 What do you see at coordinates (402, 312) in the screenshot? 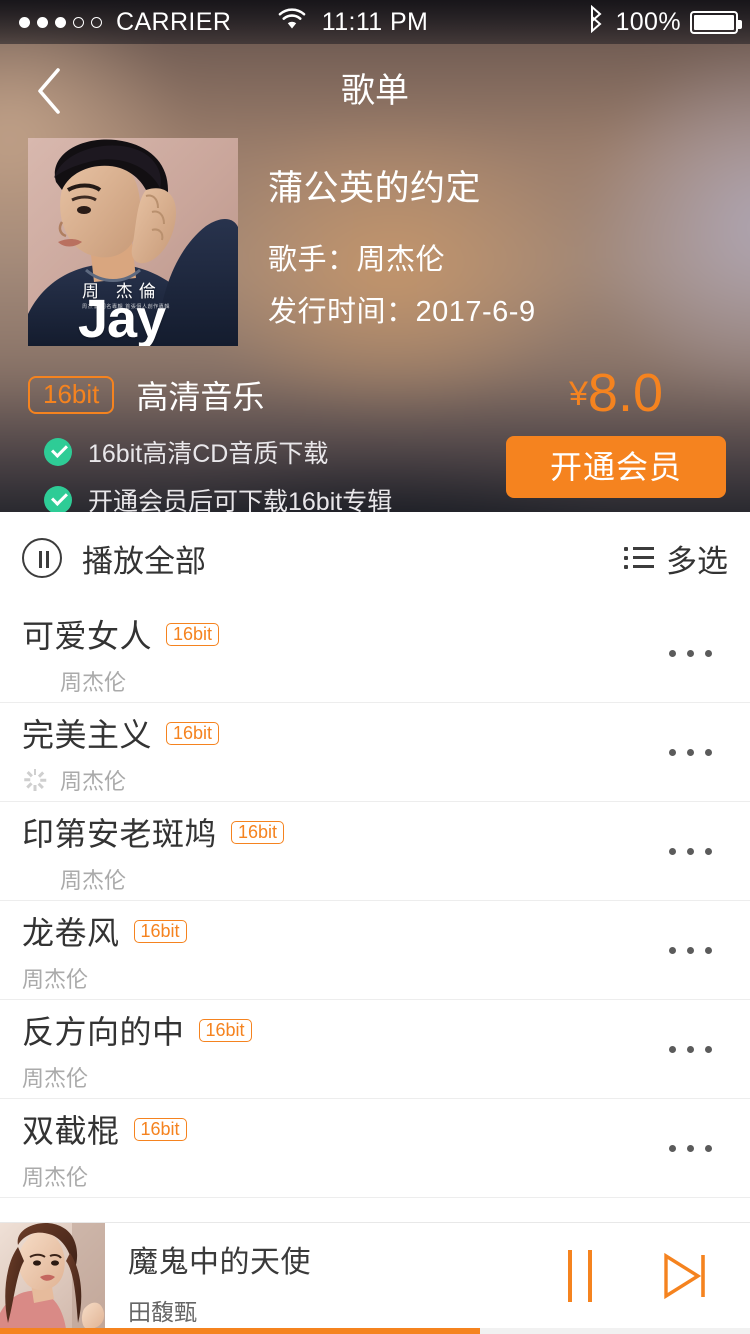
I see `album-release-date: 发行时间：2017-6-9` at bounding box center [402, 312].